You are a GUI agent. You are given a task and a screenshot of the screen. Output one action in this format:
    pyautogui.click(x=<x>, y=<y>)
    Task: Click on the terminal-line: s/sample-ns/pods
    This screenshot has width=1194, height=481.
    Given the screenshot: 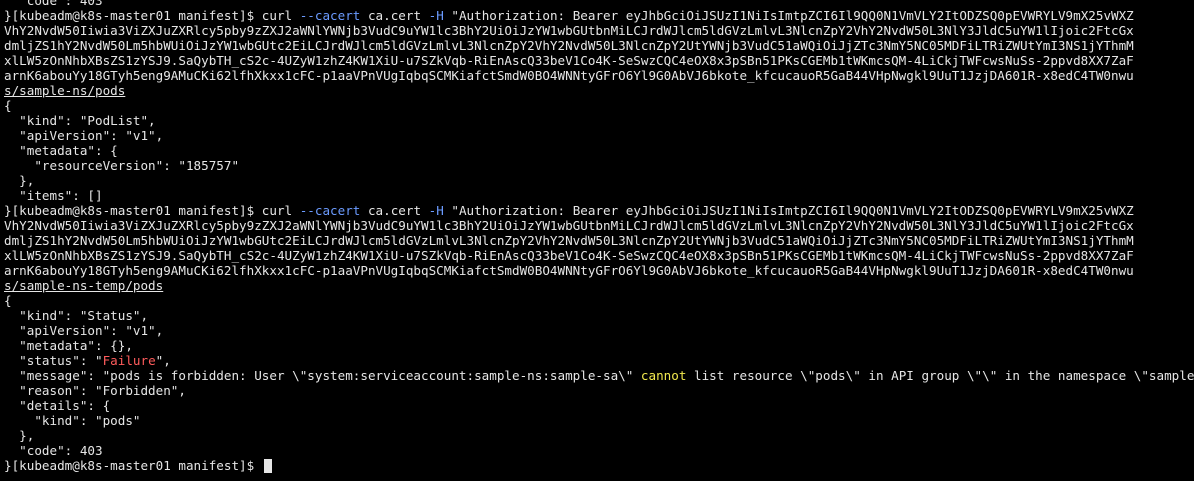 What is the action you would take?
    pyautogui.click(x=599, y=90)
    